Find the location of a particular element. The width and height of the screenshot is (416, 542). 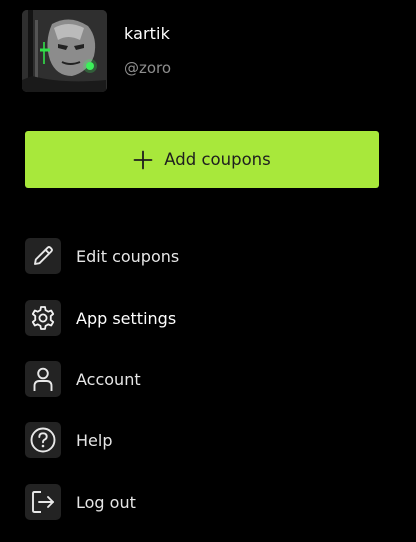

menu-item-label: Help is located at coordinates (94, 440).